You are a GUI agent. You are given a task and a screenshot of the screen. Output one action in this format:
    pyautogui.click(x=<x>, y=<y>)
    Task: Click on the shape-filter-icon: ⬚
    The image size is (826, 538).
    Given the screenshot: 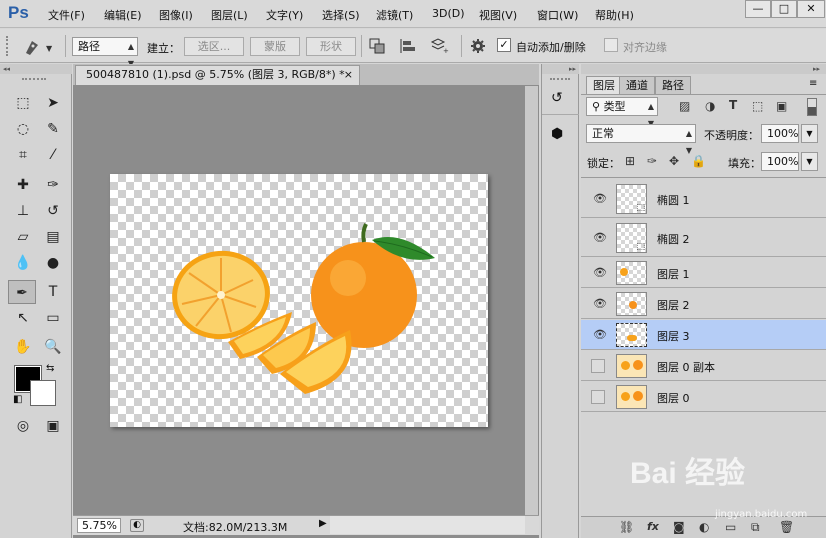 What is the action you would take?
    pyautogui.click(x=757, y=106)
    